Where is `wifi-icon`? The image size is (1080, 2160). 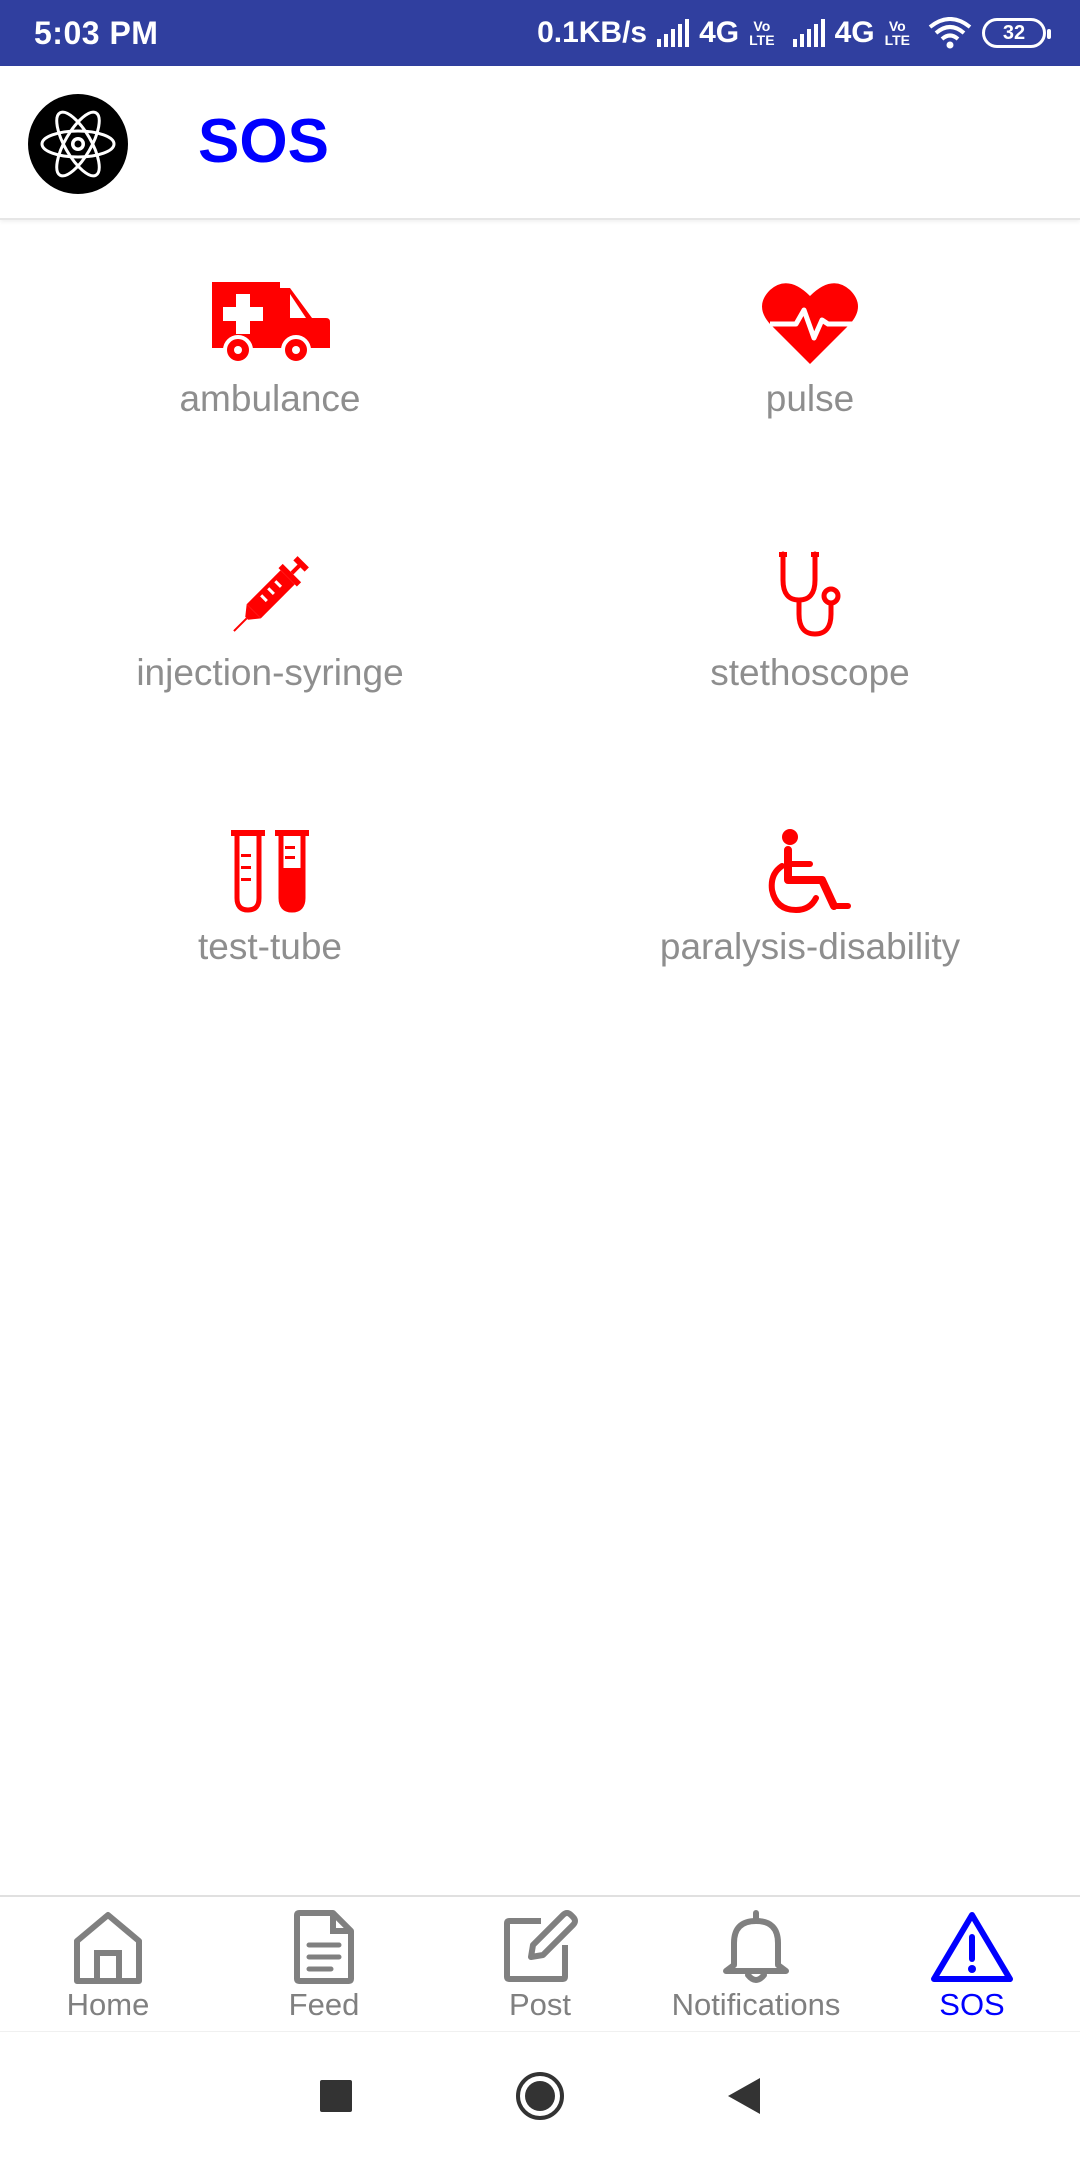 wifi-icon is located at coordinates (950, 33).